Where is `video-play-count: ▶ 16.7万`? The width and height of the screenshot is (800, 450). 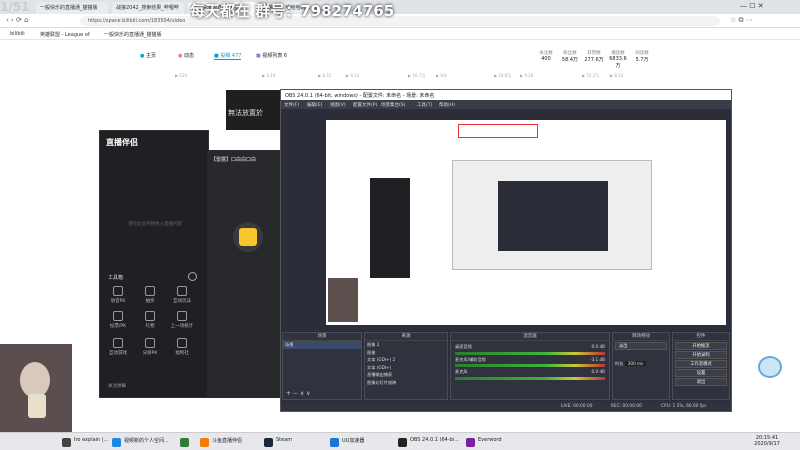 video-play-count: ▶ 16.7万 is located at coordinates (417, 75).